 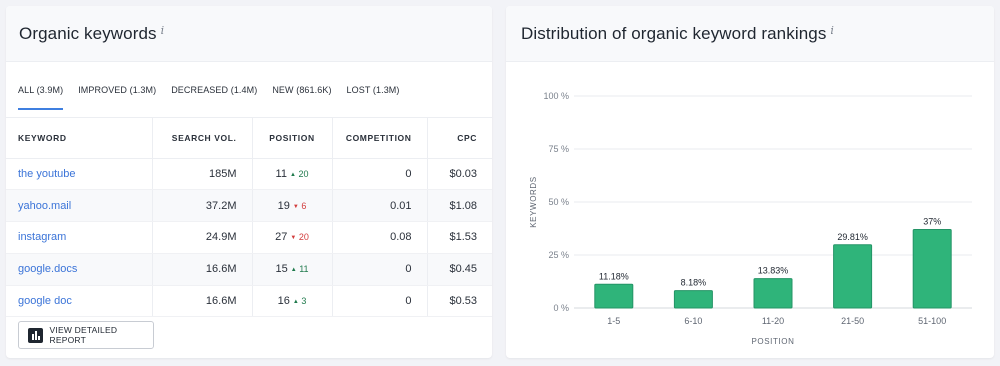 I want to click on position-change: ▲ 3, so click(x=299, y=301).